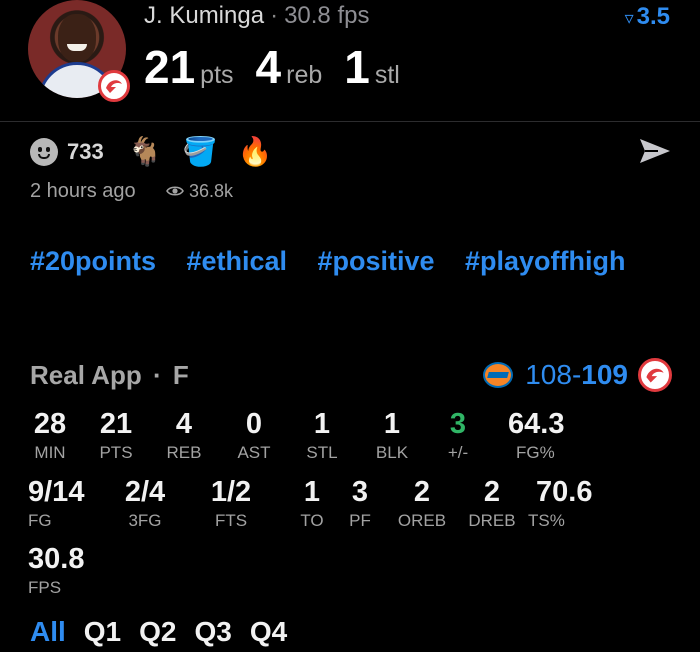  Describe the element at coordinates (184, 424) in the screenshot. I see `stat-value: 4` at that location.